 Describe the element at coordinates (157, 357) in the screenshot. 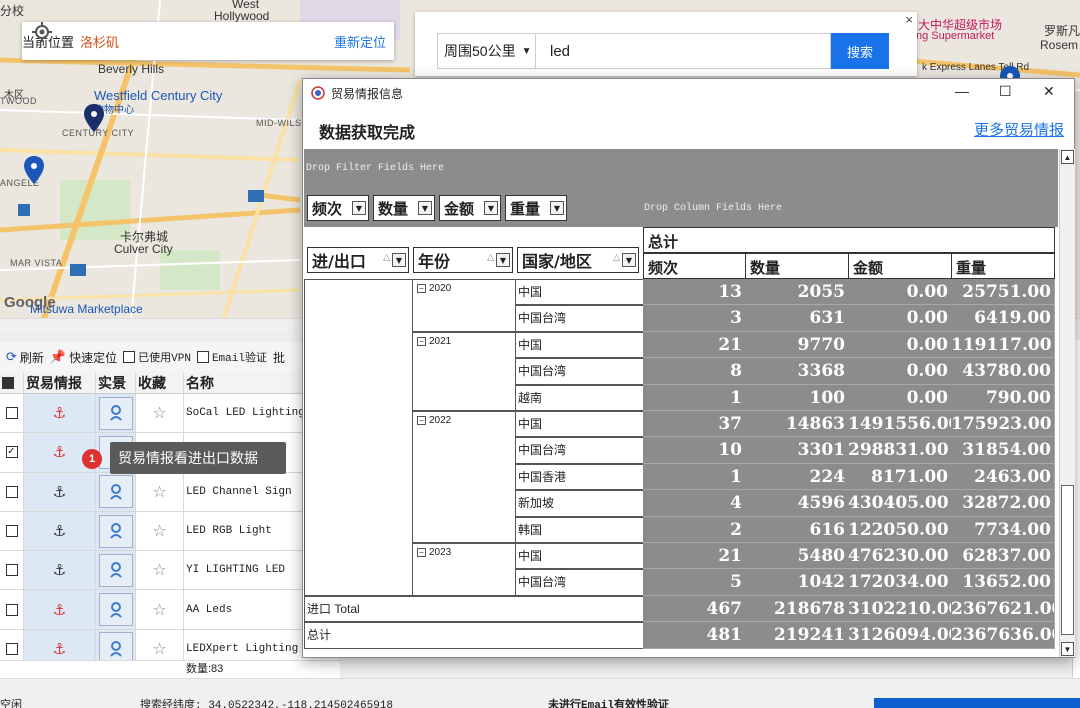

I see `used-vpn-checkbox: 已使用VPN` at that location.